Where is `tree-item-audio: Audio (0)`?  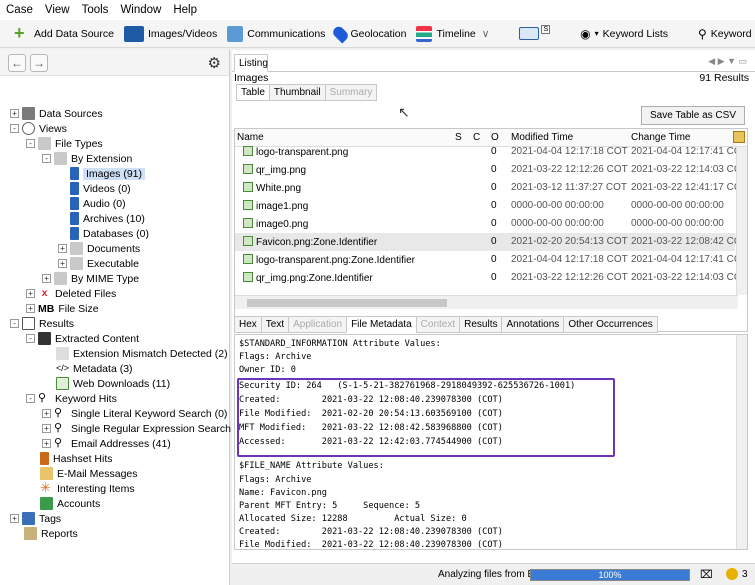 tree-item-audio: Audio (0) is located at coordinates (98, 203).